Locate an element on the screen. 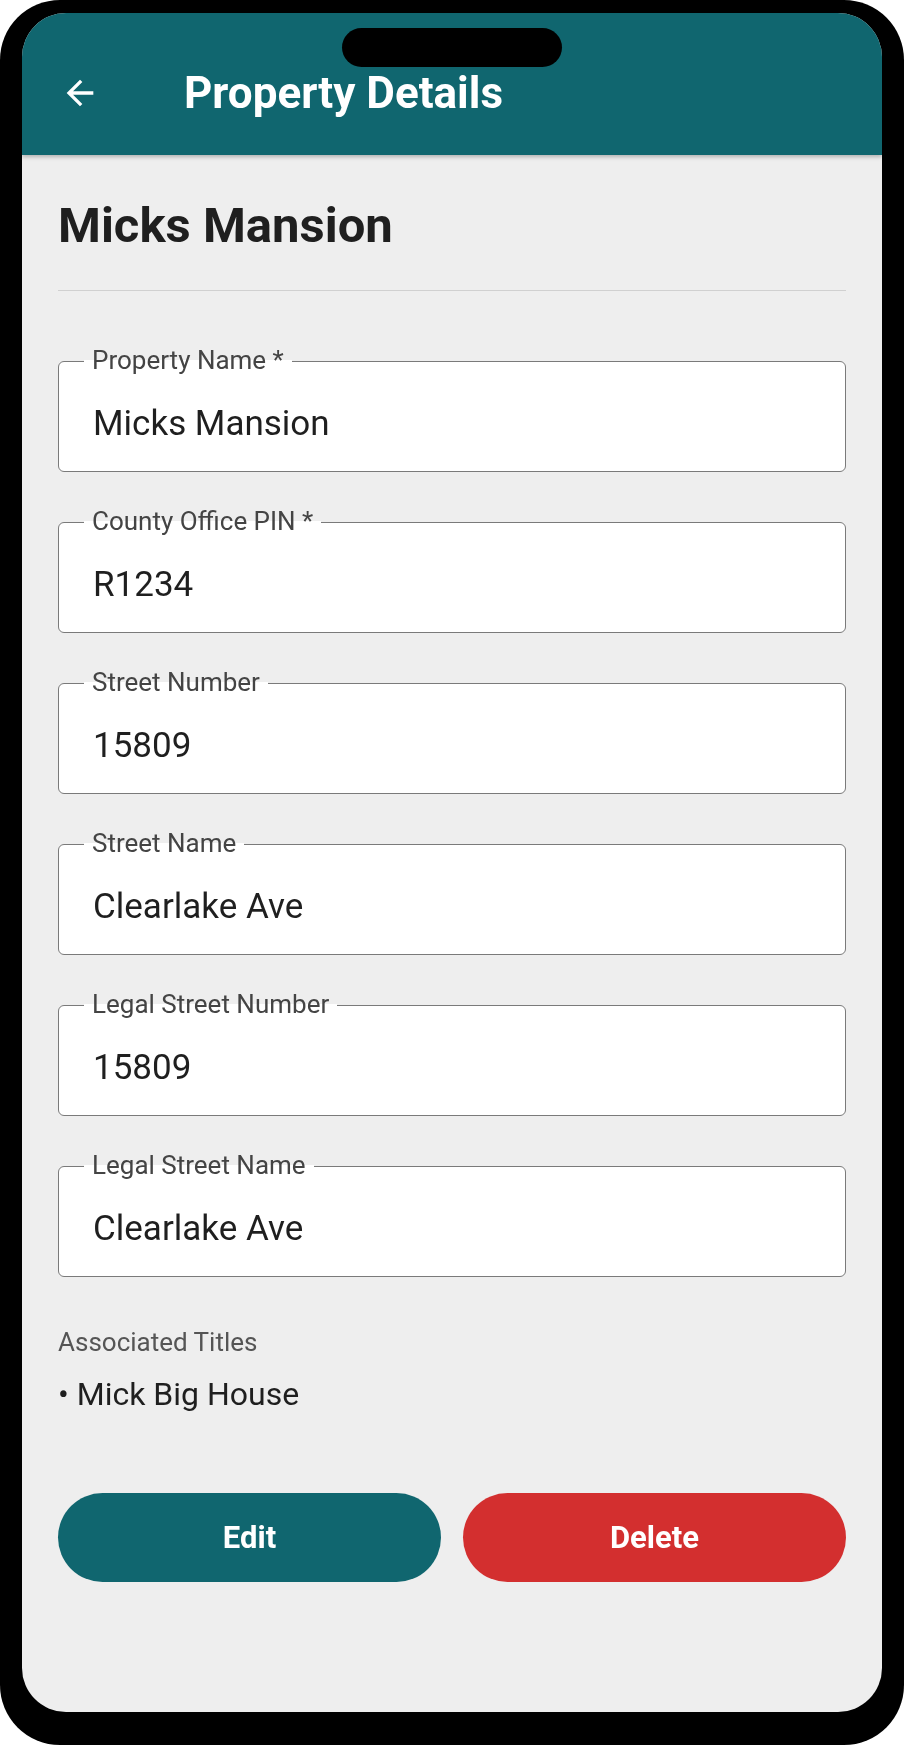  section-label: Associated Titles is located at coordinates (158, 1341).